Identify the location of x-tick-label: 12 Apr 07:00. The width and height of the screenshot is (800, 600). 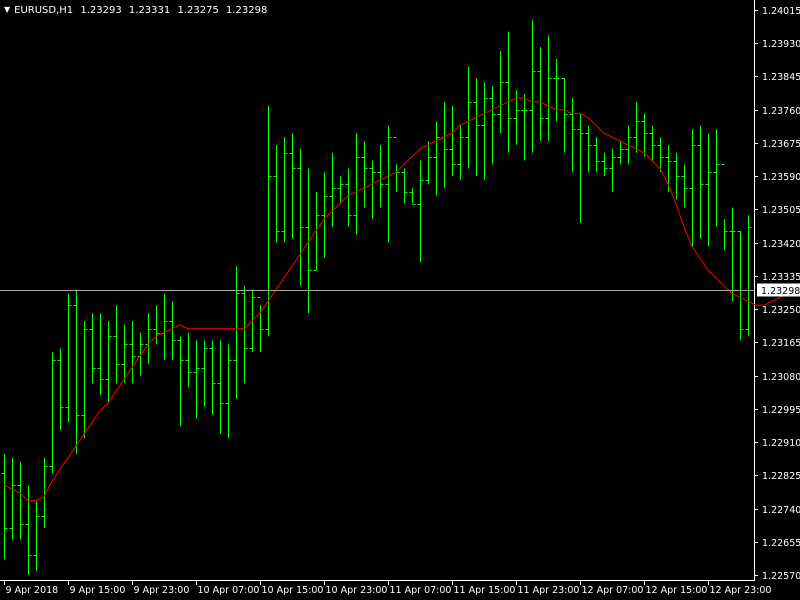
(613, 590).